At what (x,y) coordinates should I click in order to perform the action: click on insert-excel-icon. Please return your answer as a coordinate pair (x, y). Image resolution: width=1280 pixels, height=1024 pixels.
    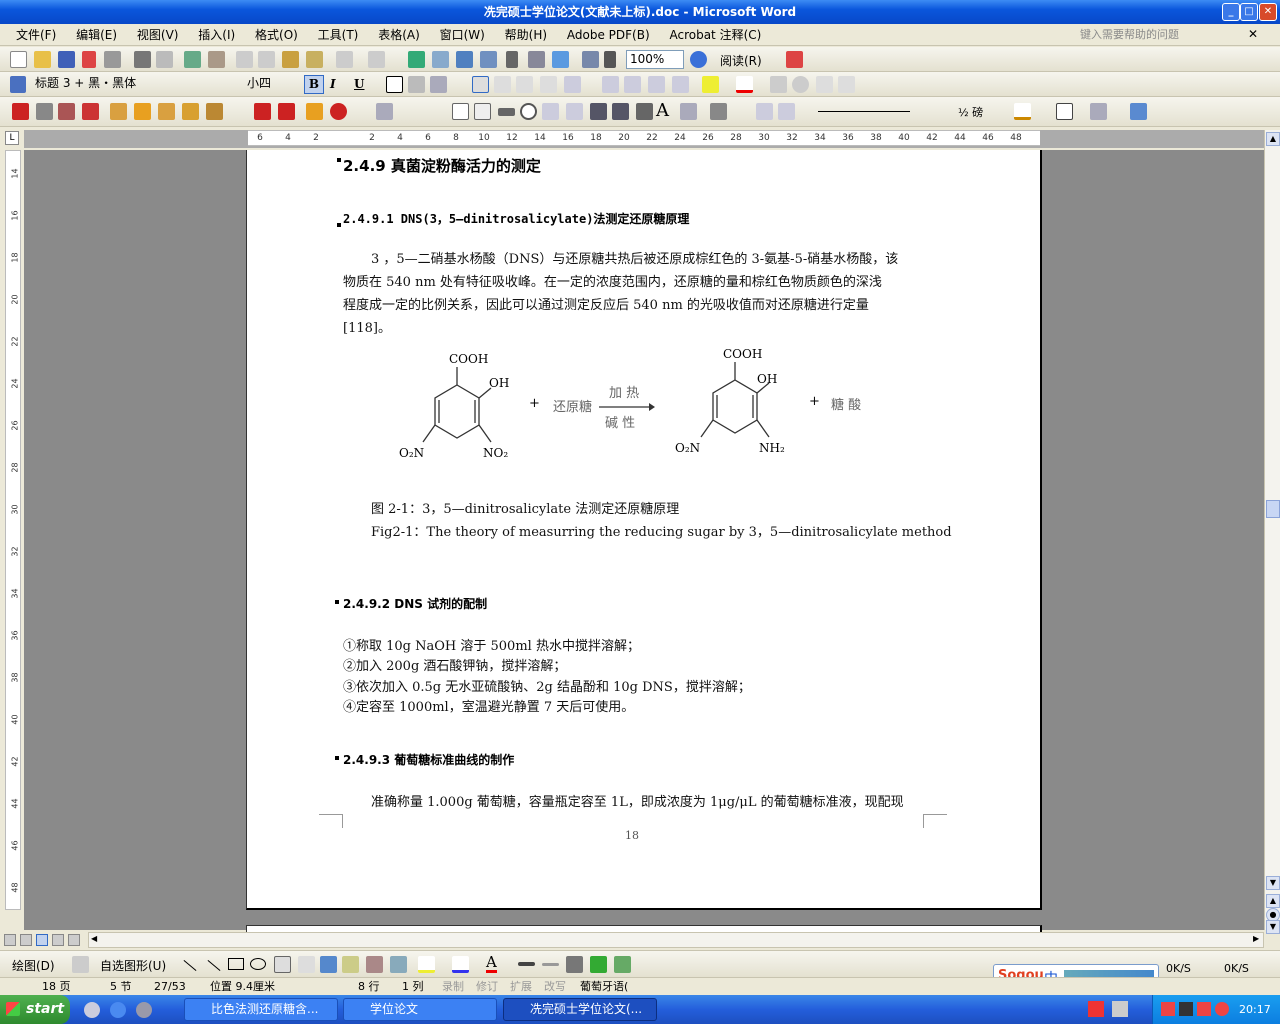
    Looking at the image, I should click on (488, 59).